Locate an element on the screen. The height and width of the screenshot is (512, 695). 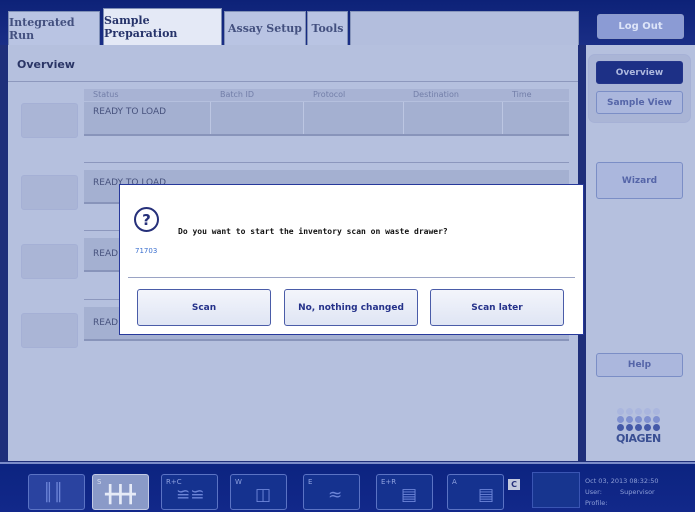
drawer-slot-assay: A ▤ is located at coordinates (475, 492).